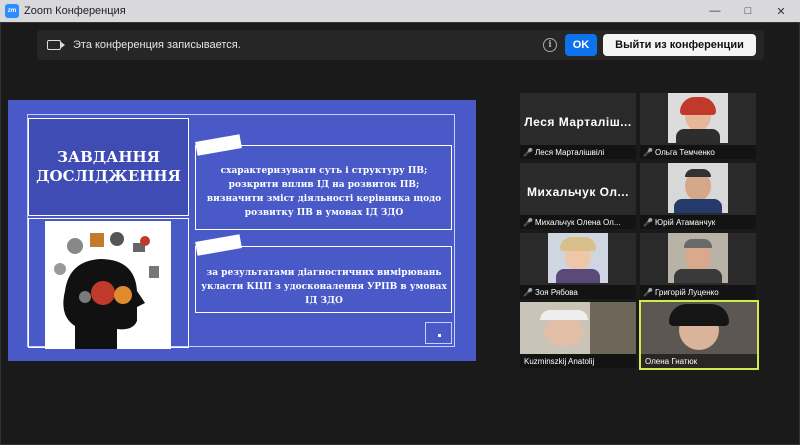  Describe the element at coordinates (687, 292) in the screenshot. I see `participant-name: Григорій Луценко` at that location.